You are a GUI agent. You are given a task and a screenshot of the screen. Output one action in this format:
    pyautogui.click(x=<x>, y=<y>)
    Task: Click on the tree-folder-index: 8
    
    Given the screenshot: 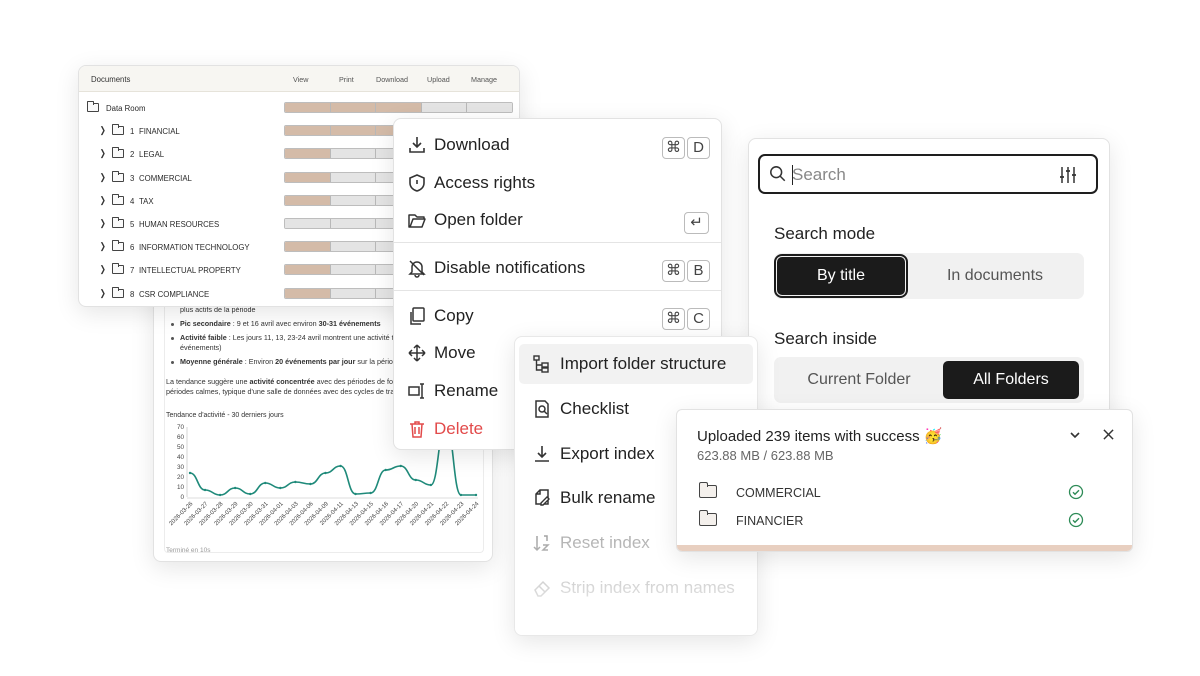 What is the action you would take?
    pyautogui.click(x=132, y=294)
    